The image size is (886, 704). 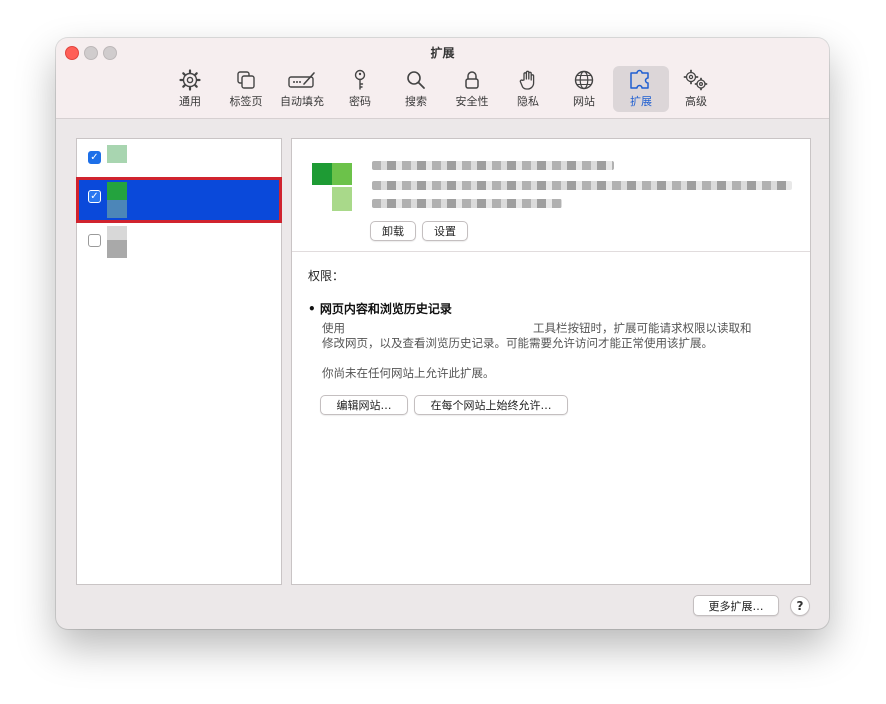 I want to click on titlebar: 扩展 通用 标签页 自动填充 密码 搜索 安全性 隐私 网站 扩展 高级, so click(x=442, y=78).